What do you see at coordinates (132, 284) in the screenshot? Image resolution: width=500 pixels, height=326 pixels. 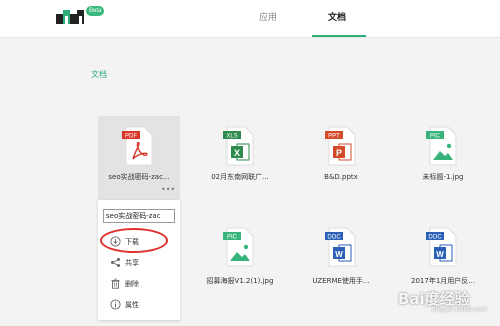 I see `delete-label: 删除` at bounding box center [132, 284].